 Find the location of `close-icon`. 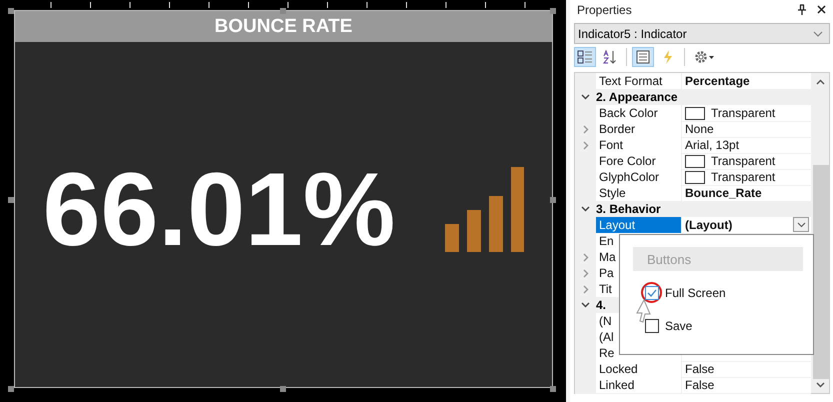

close-icon is located at coordinates (821, 9).